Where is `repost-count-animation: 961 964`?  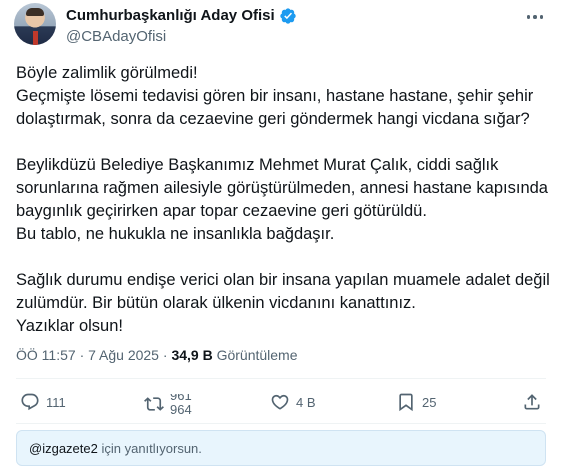 repost-count-animation: 961 964 is located at coordinates (185, 404).